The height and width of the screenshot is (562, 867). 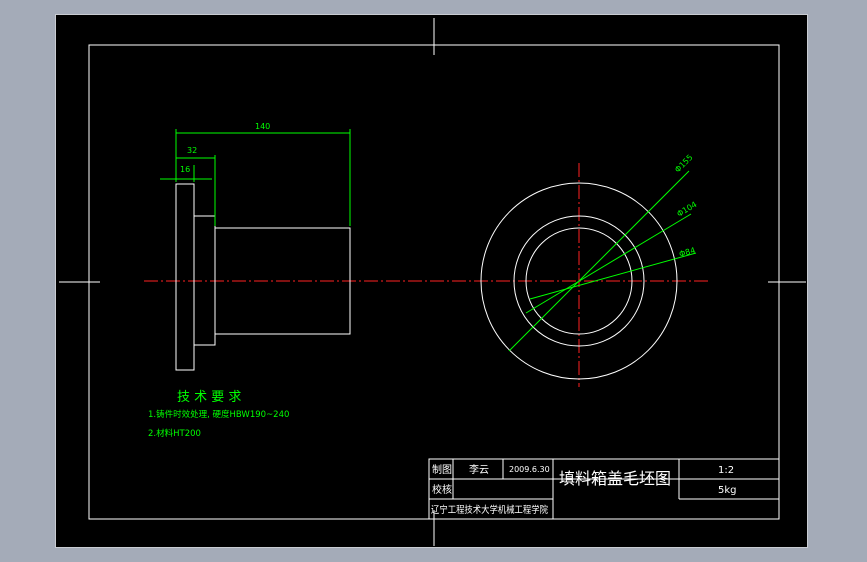 What do you see at coordinates (218, 414) in the screenshot?
I see `note-item-1: 1.铸件时效处理, 硬度HBW190~240` at bounding box center [218, 414].